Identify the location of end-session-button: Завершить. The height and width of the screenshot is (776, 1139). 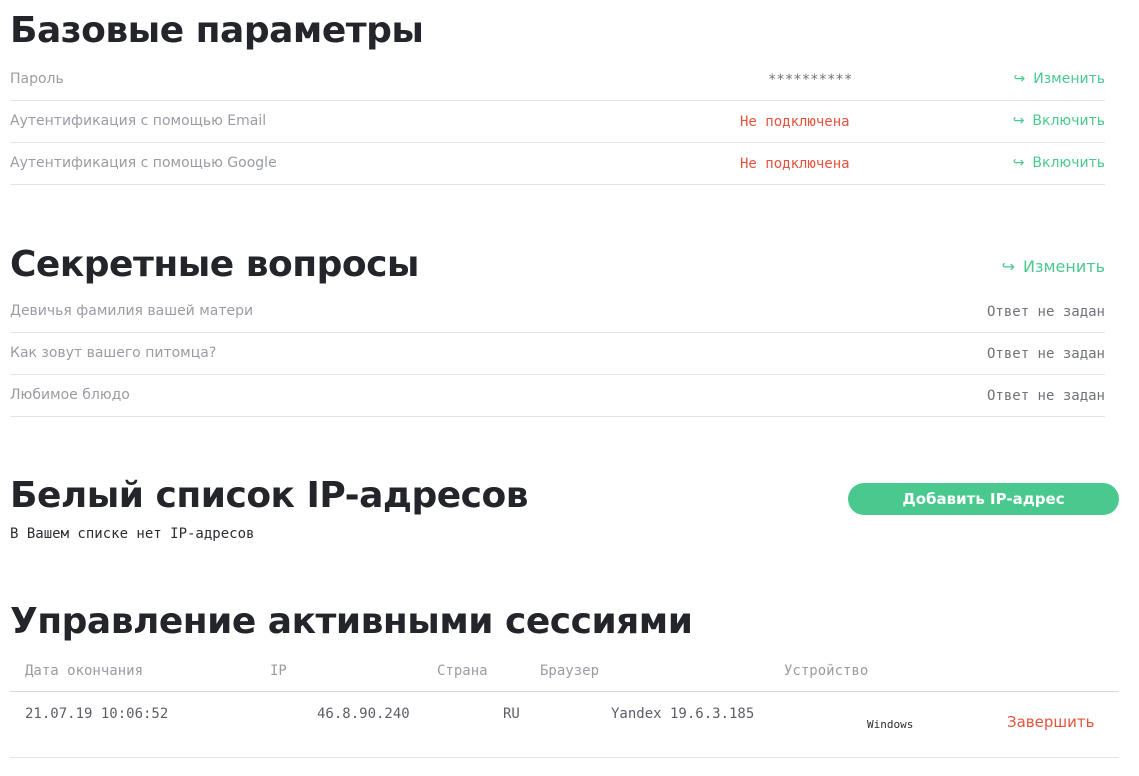
(1050, 722).